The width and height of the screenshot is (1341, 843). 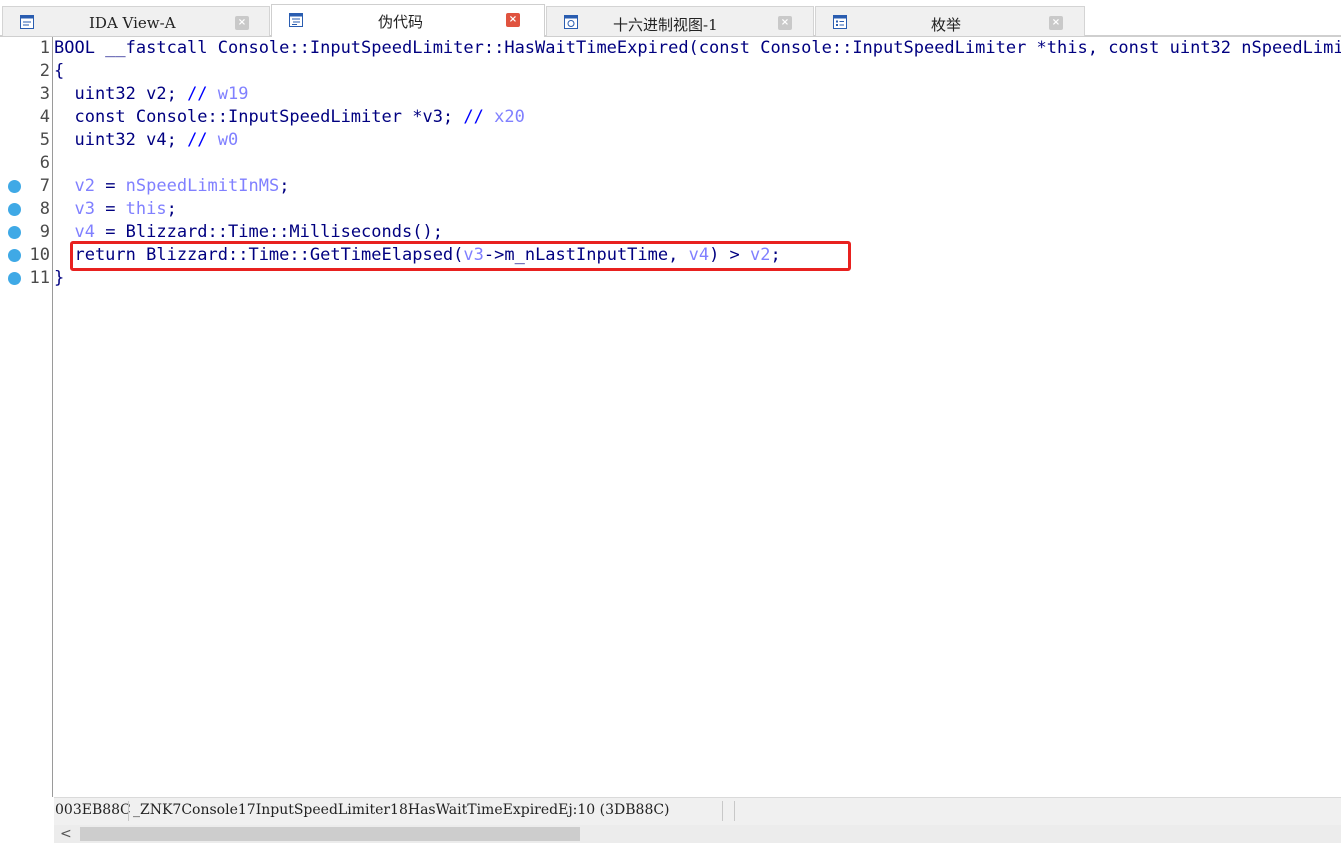 I want to click on code-line-2: {, so click(x=697, y=71).